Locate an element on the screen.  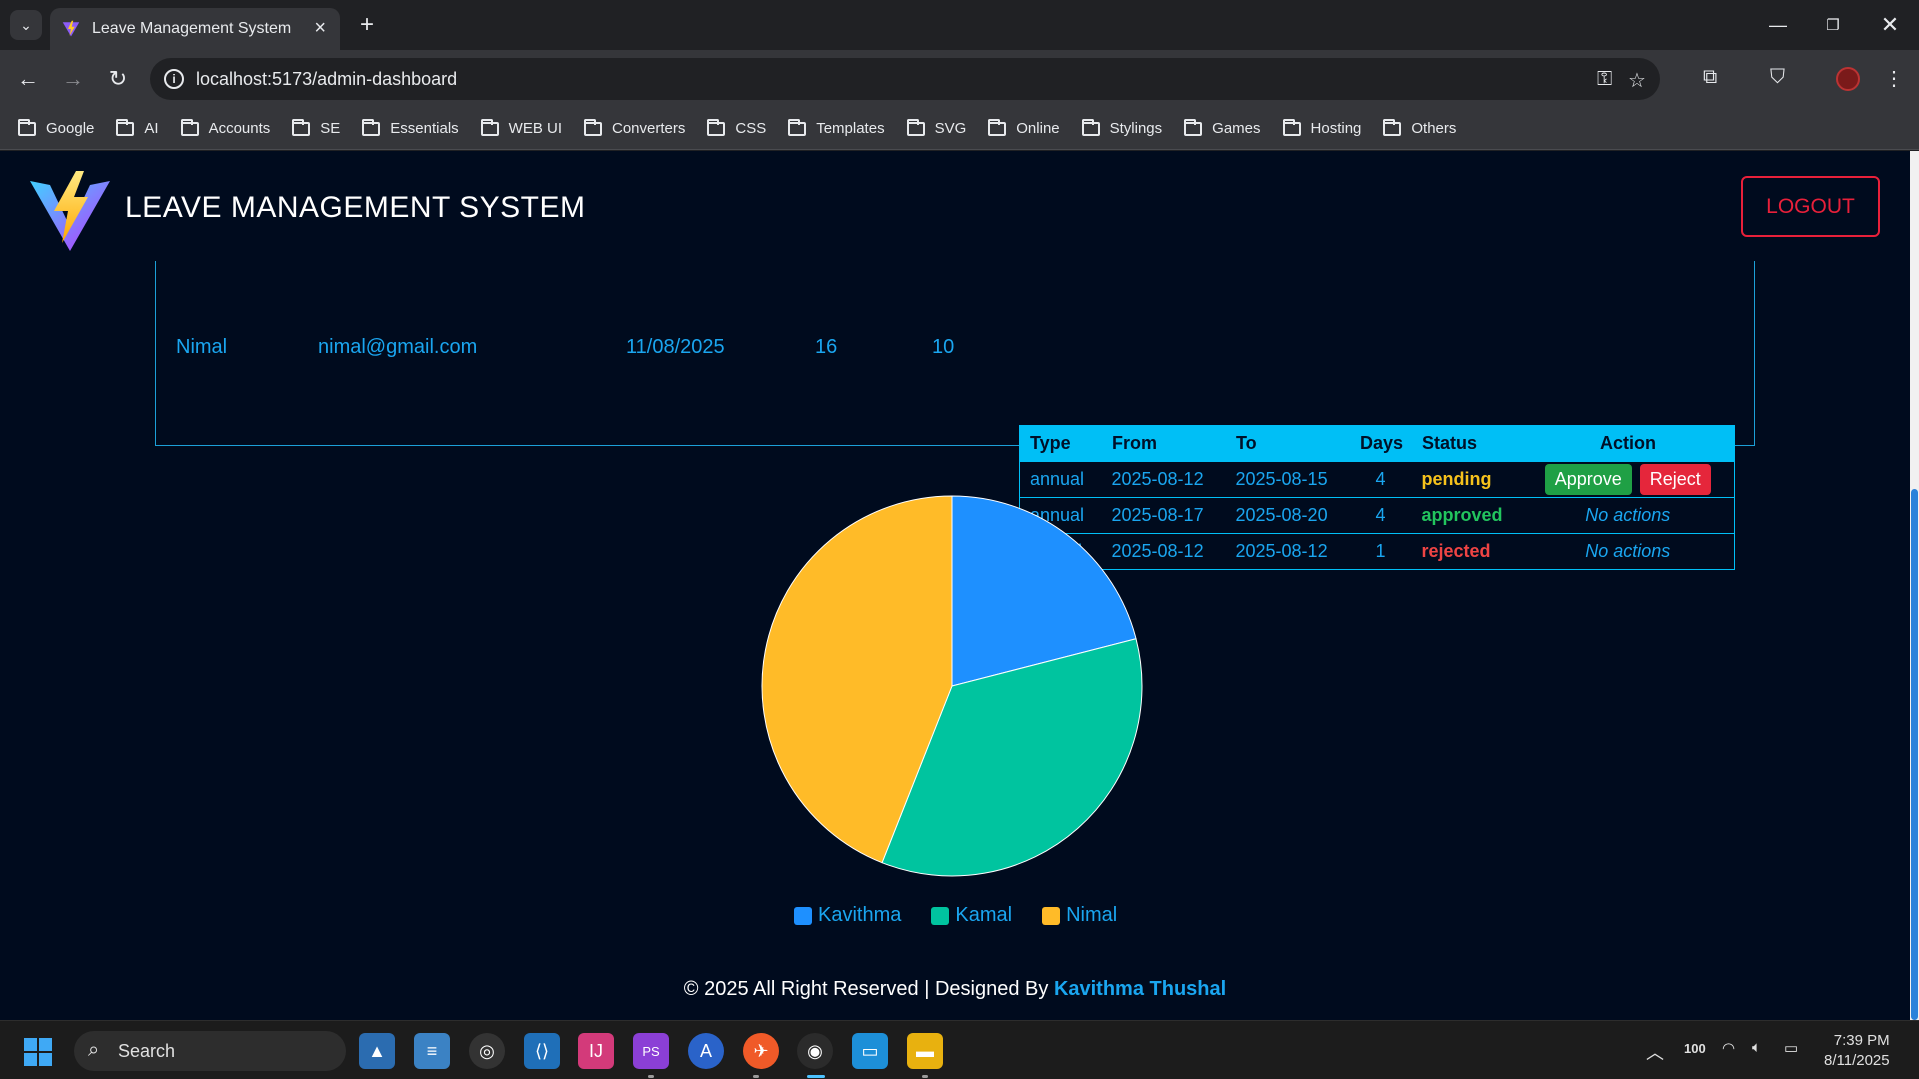
legend-item: Kavithma is located at coordinates (847, 915).